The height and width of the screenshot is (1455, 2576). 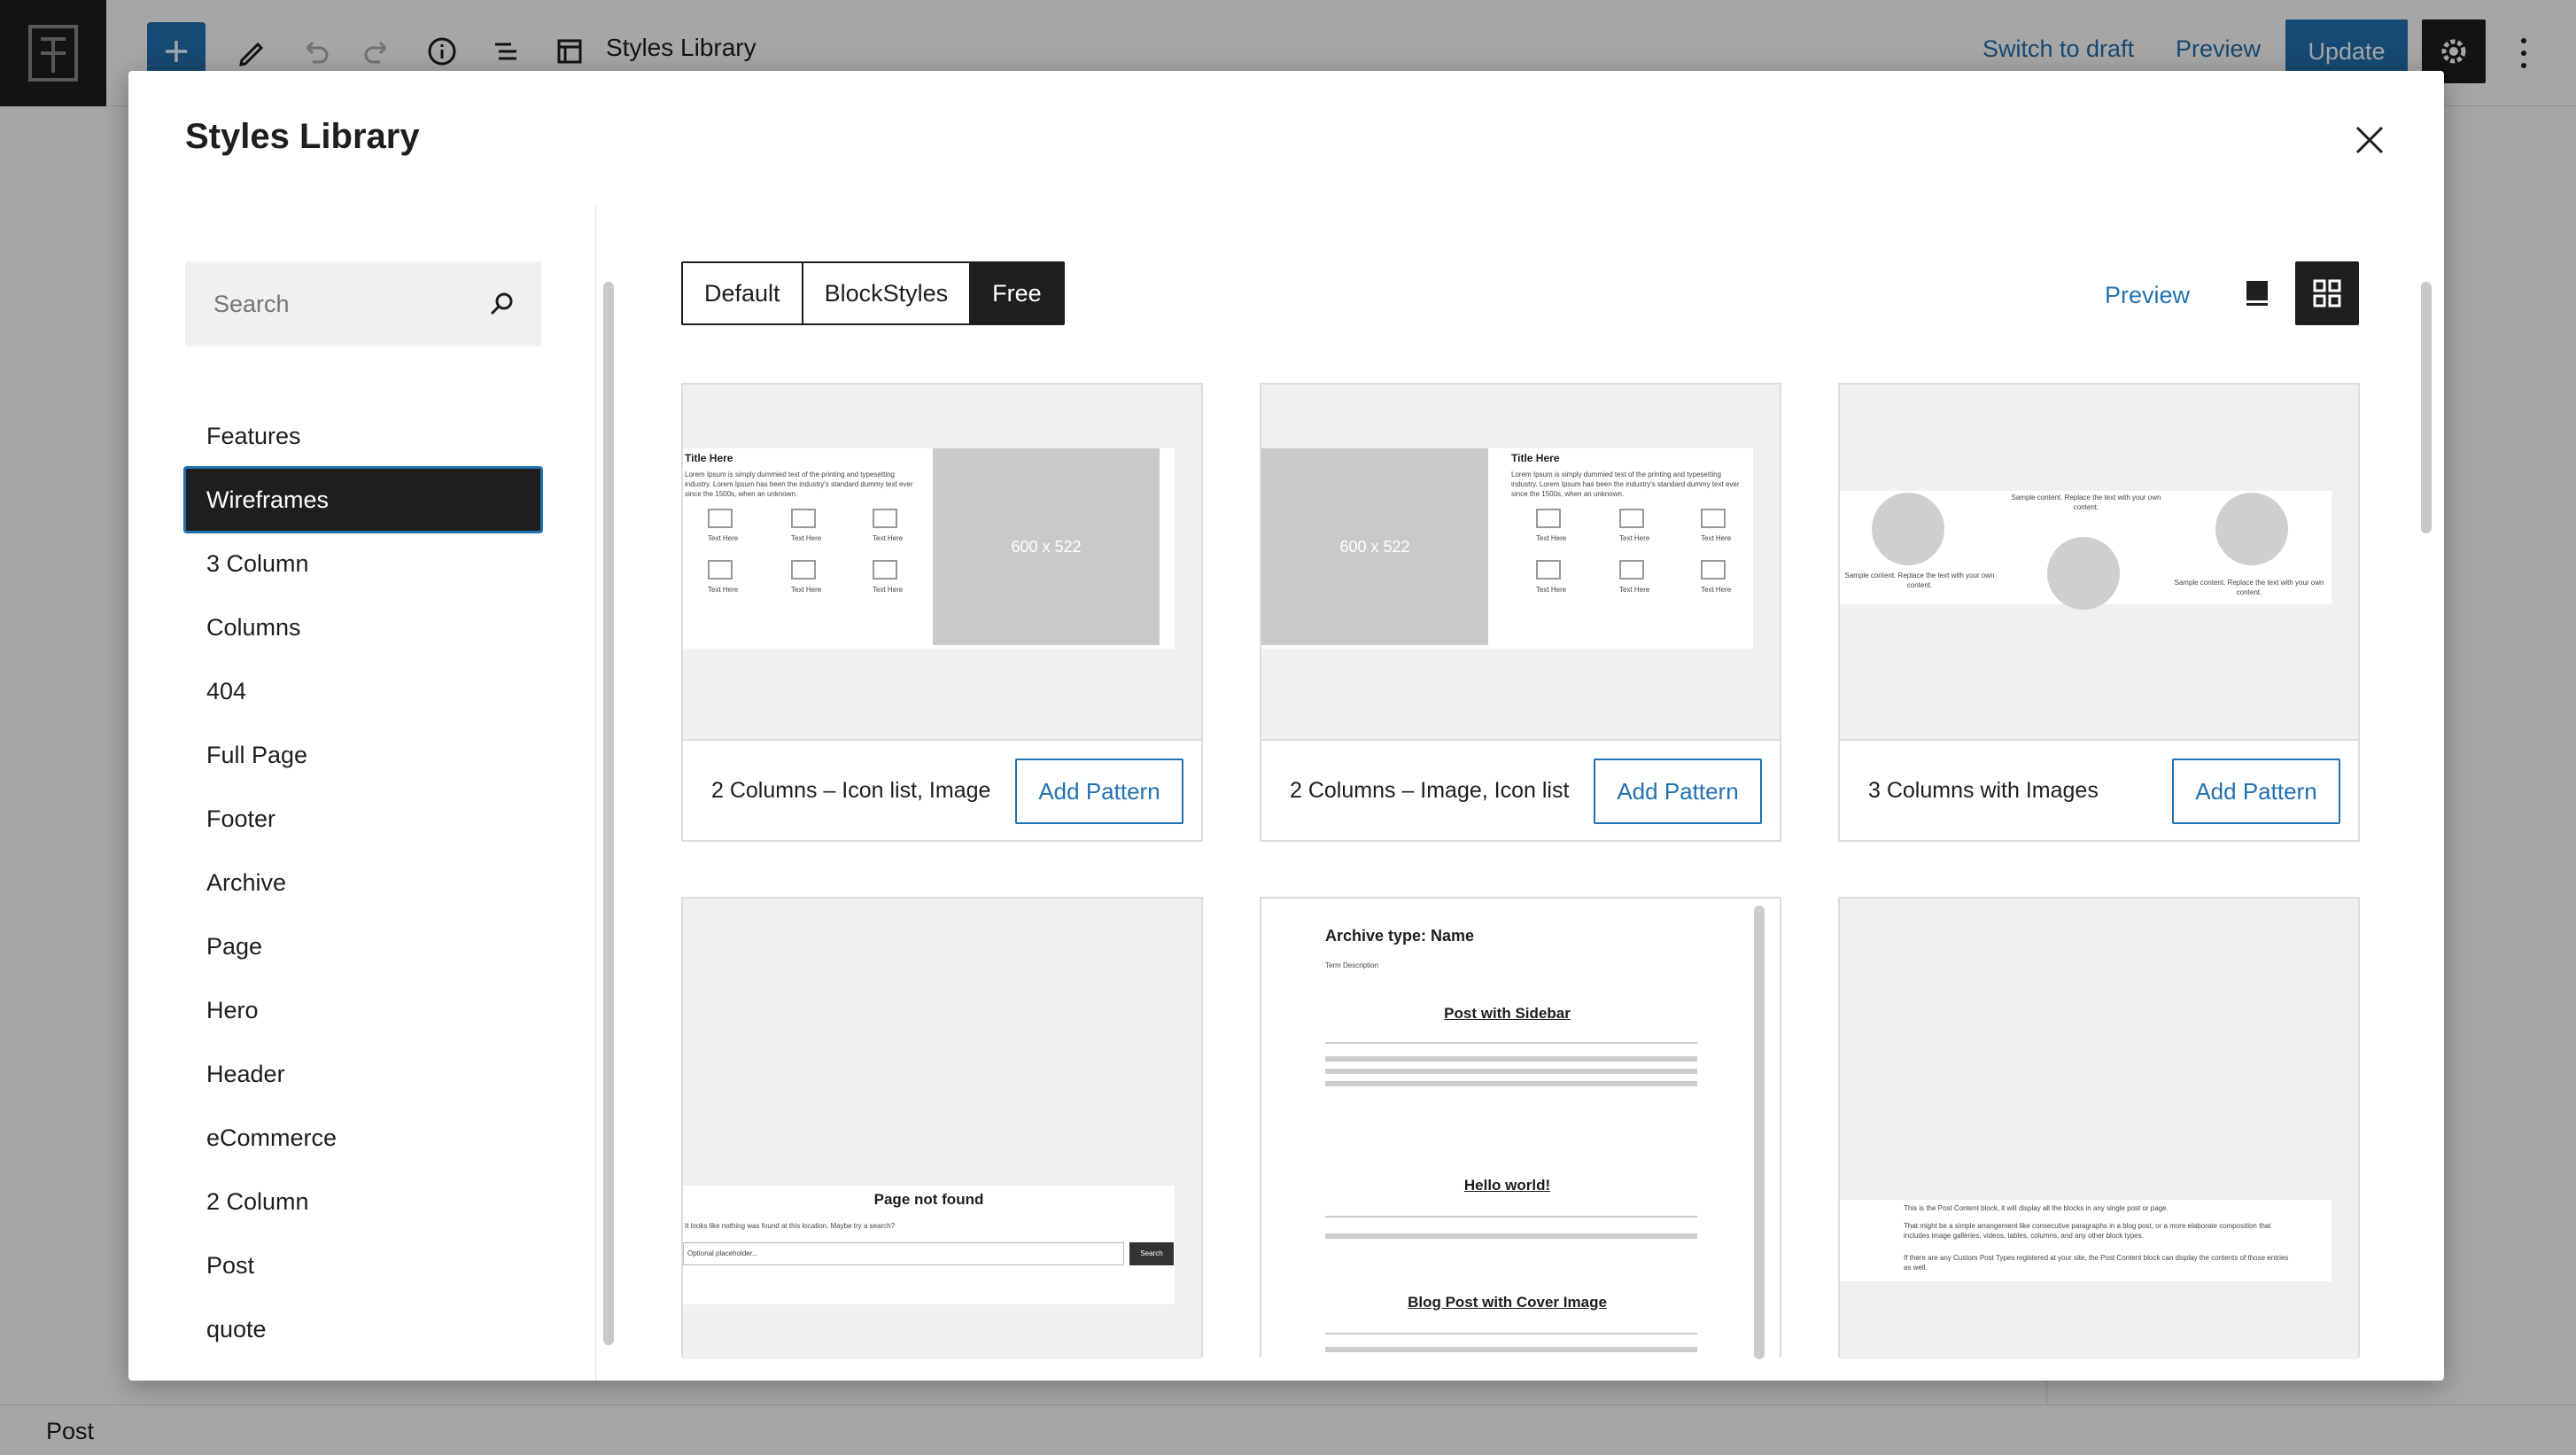 I want to click on modal-title: Styles Library, so click(x=302, y=136).